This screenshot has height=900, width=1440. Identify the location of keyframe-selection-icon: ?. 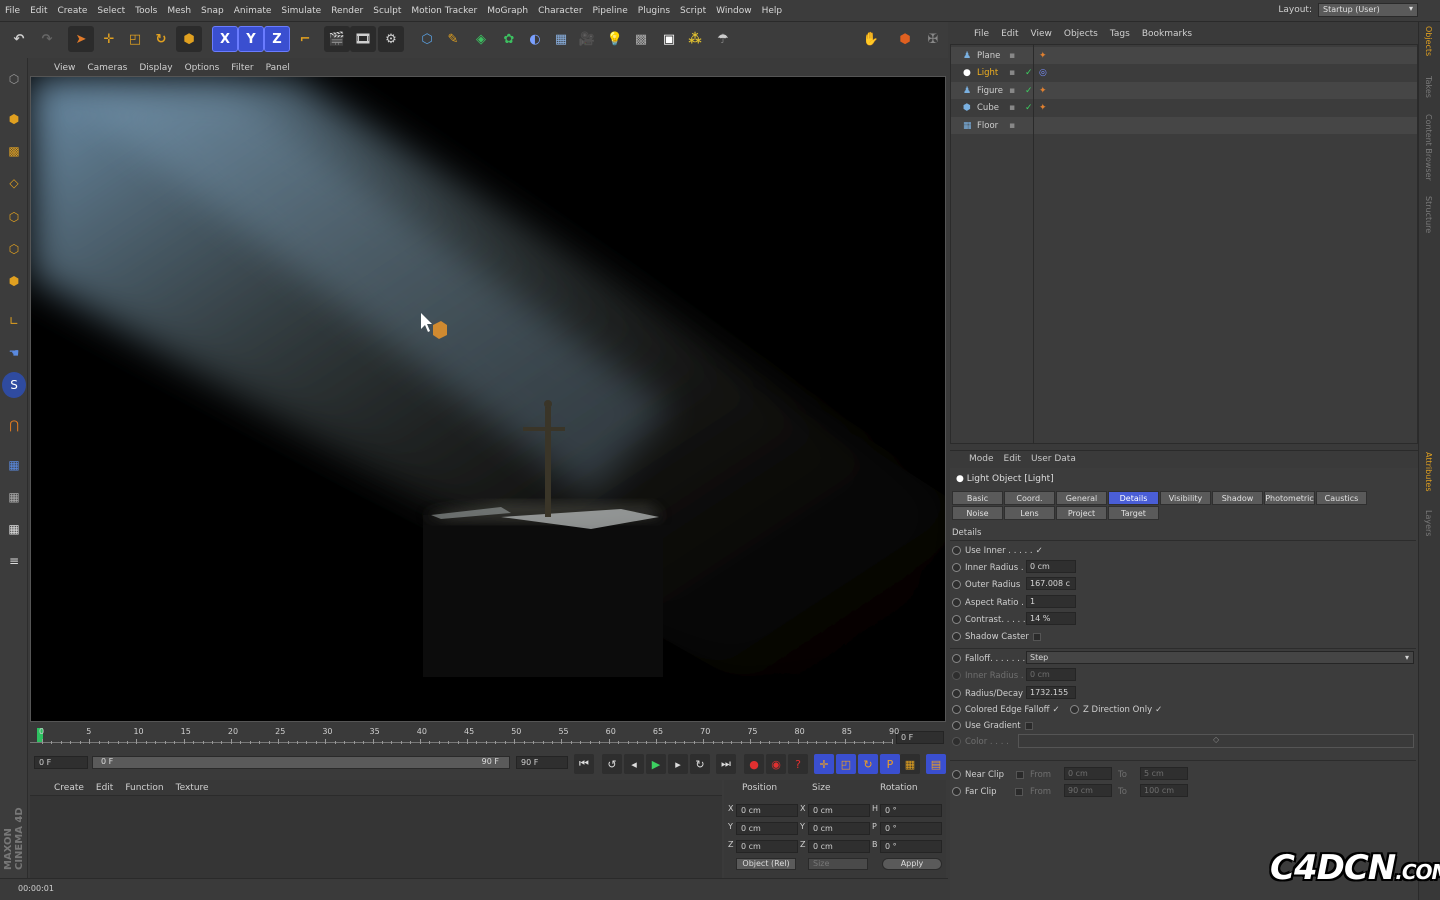
(798, 764).